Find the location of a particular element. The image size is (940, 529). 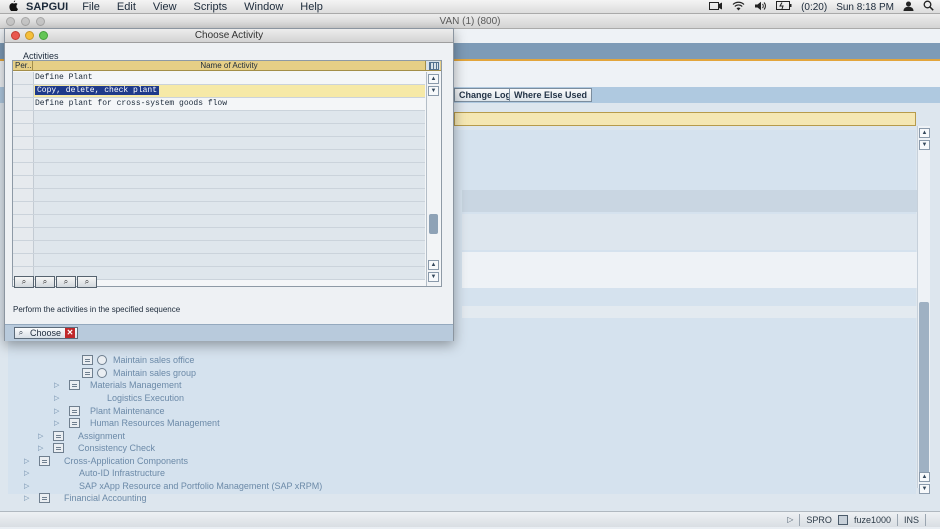

tree-node-plant-maintenance: ▷ Plant Maintenance is located at coordinates (109, 411).